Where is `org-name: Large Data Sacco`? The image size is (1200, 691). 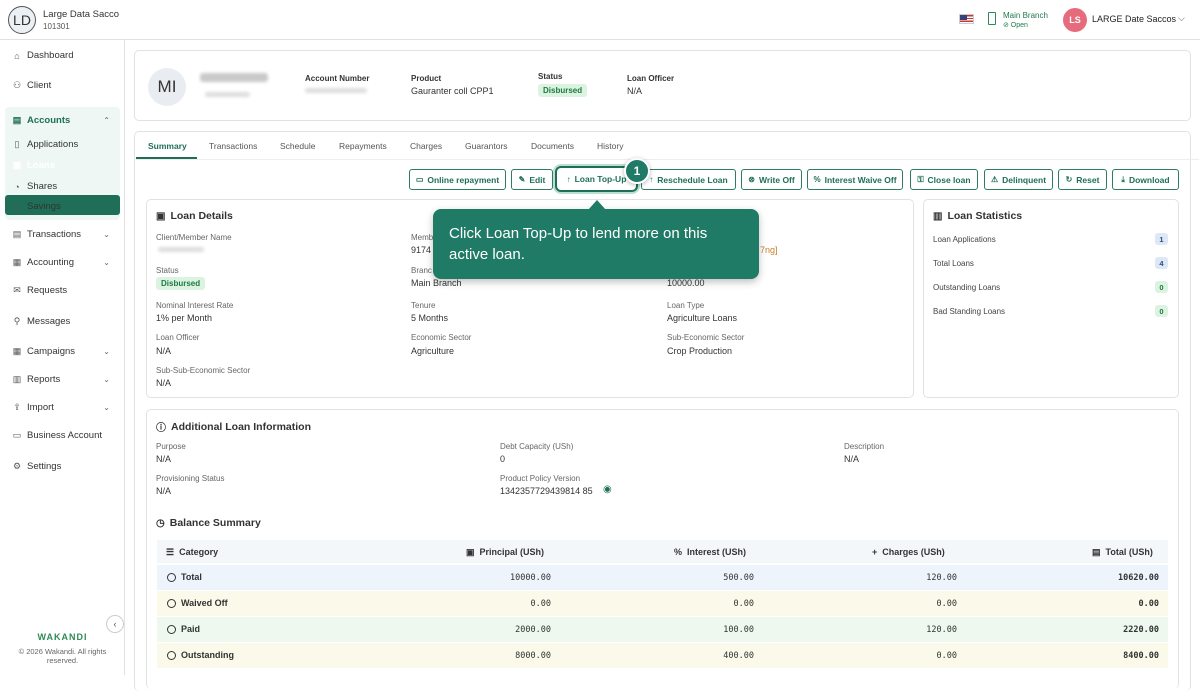 org-name: Large Data Sacco is located at coordinates (81, 14).